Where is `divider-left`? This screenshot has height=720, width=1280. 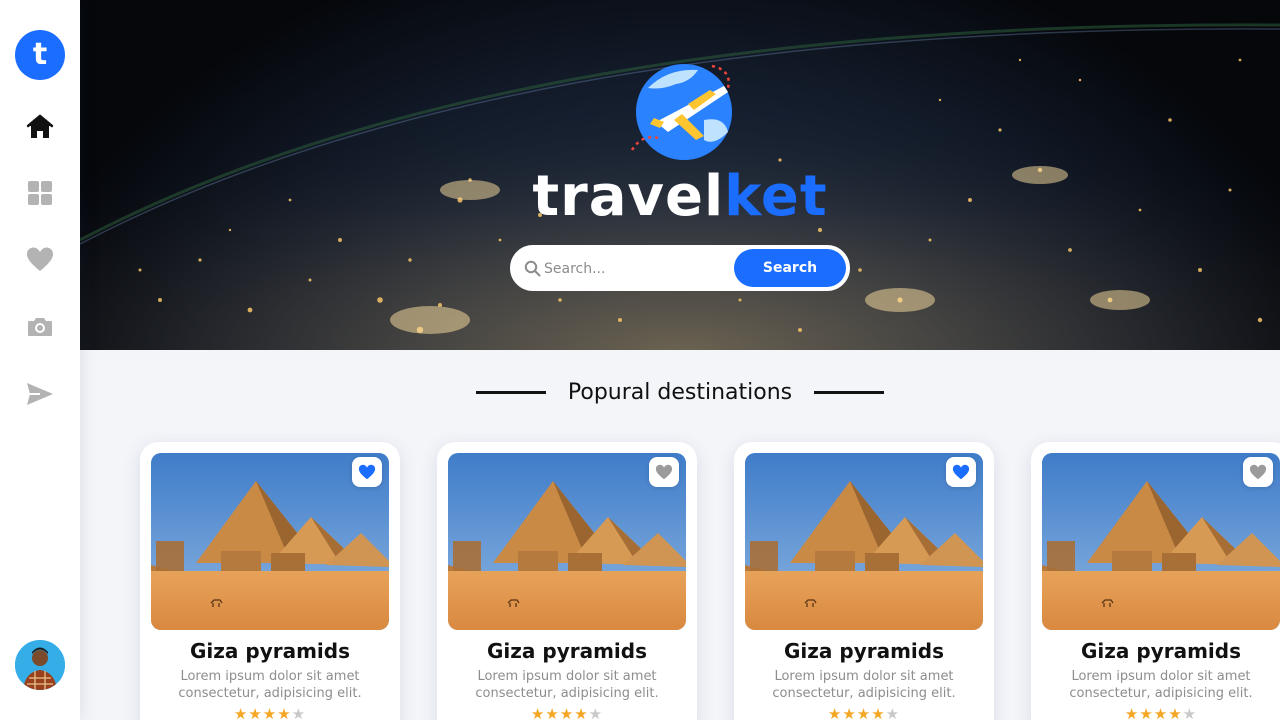
divider-left is located at coordinates (510, 392).